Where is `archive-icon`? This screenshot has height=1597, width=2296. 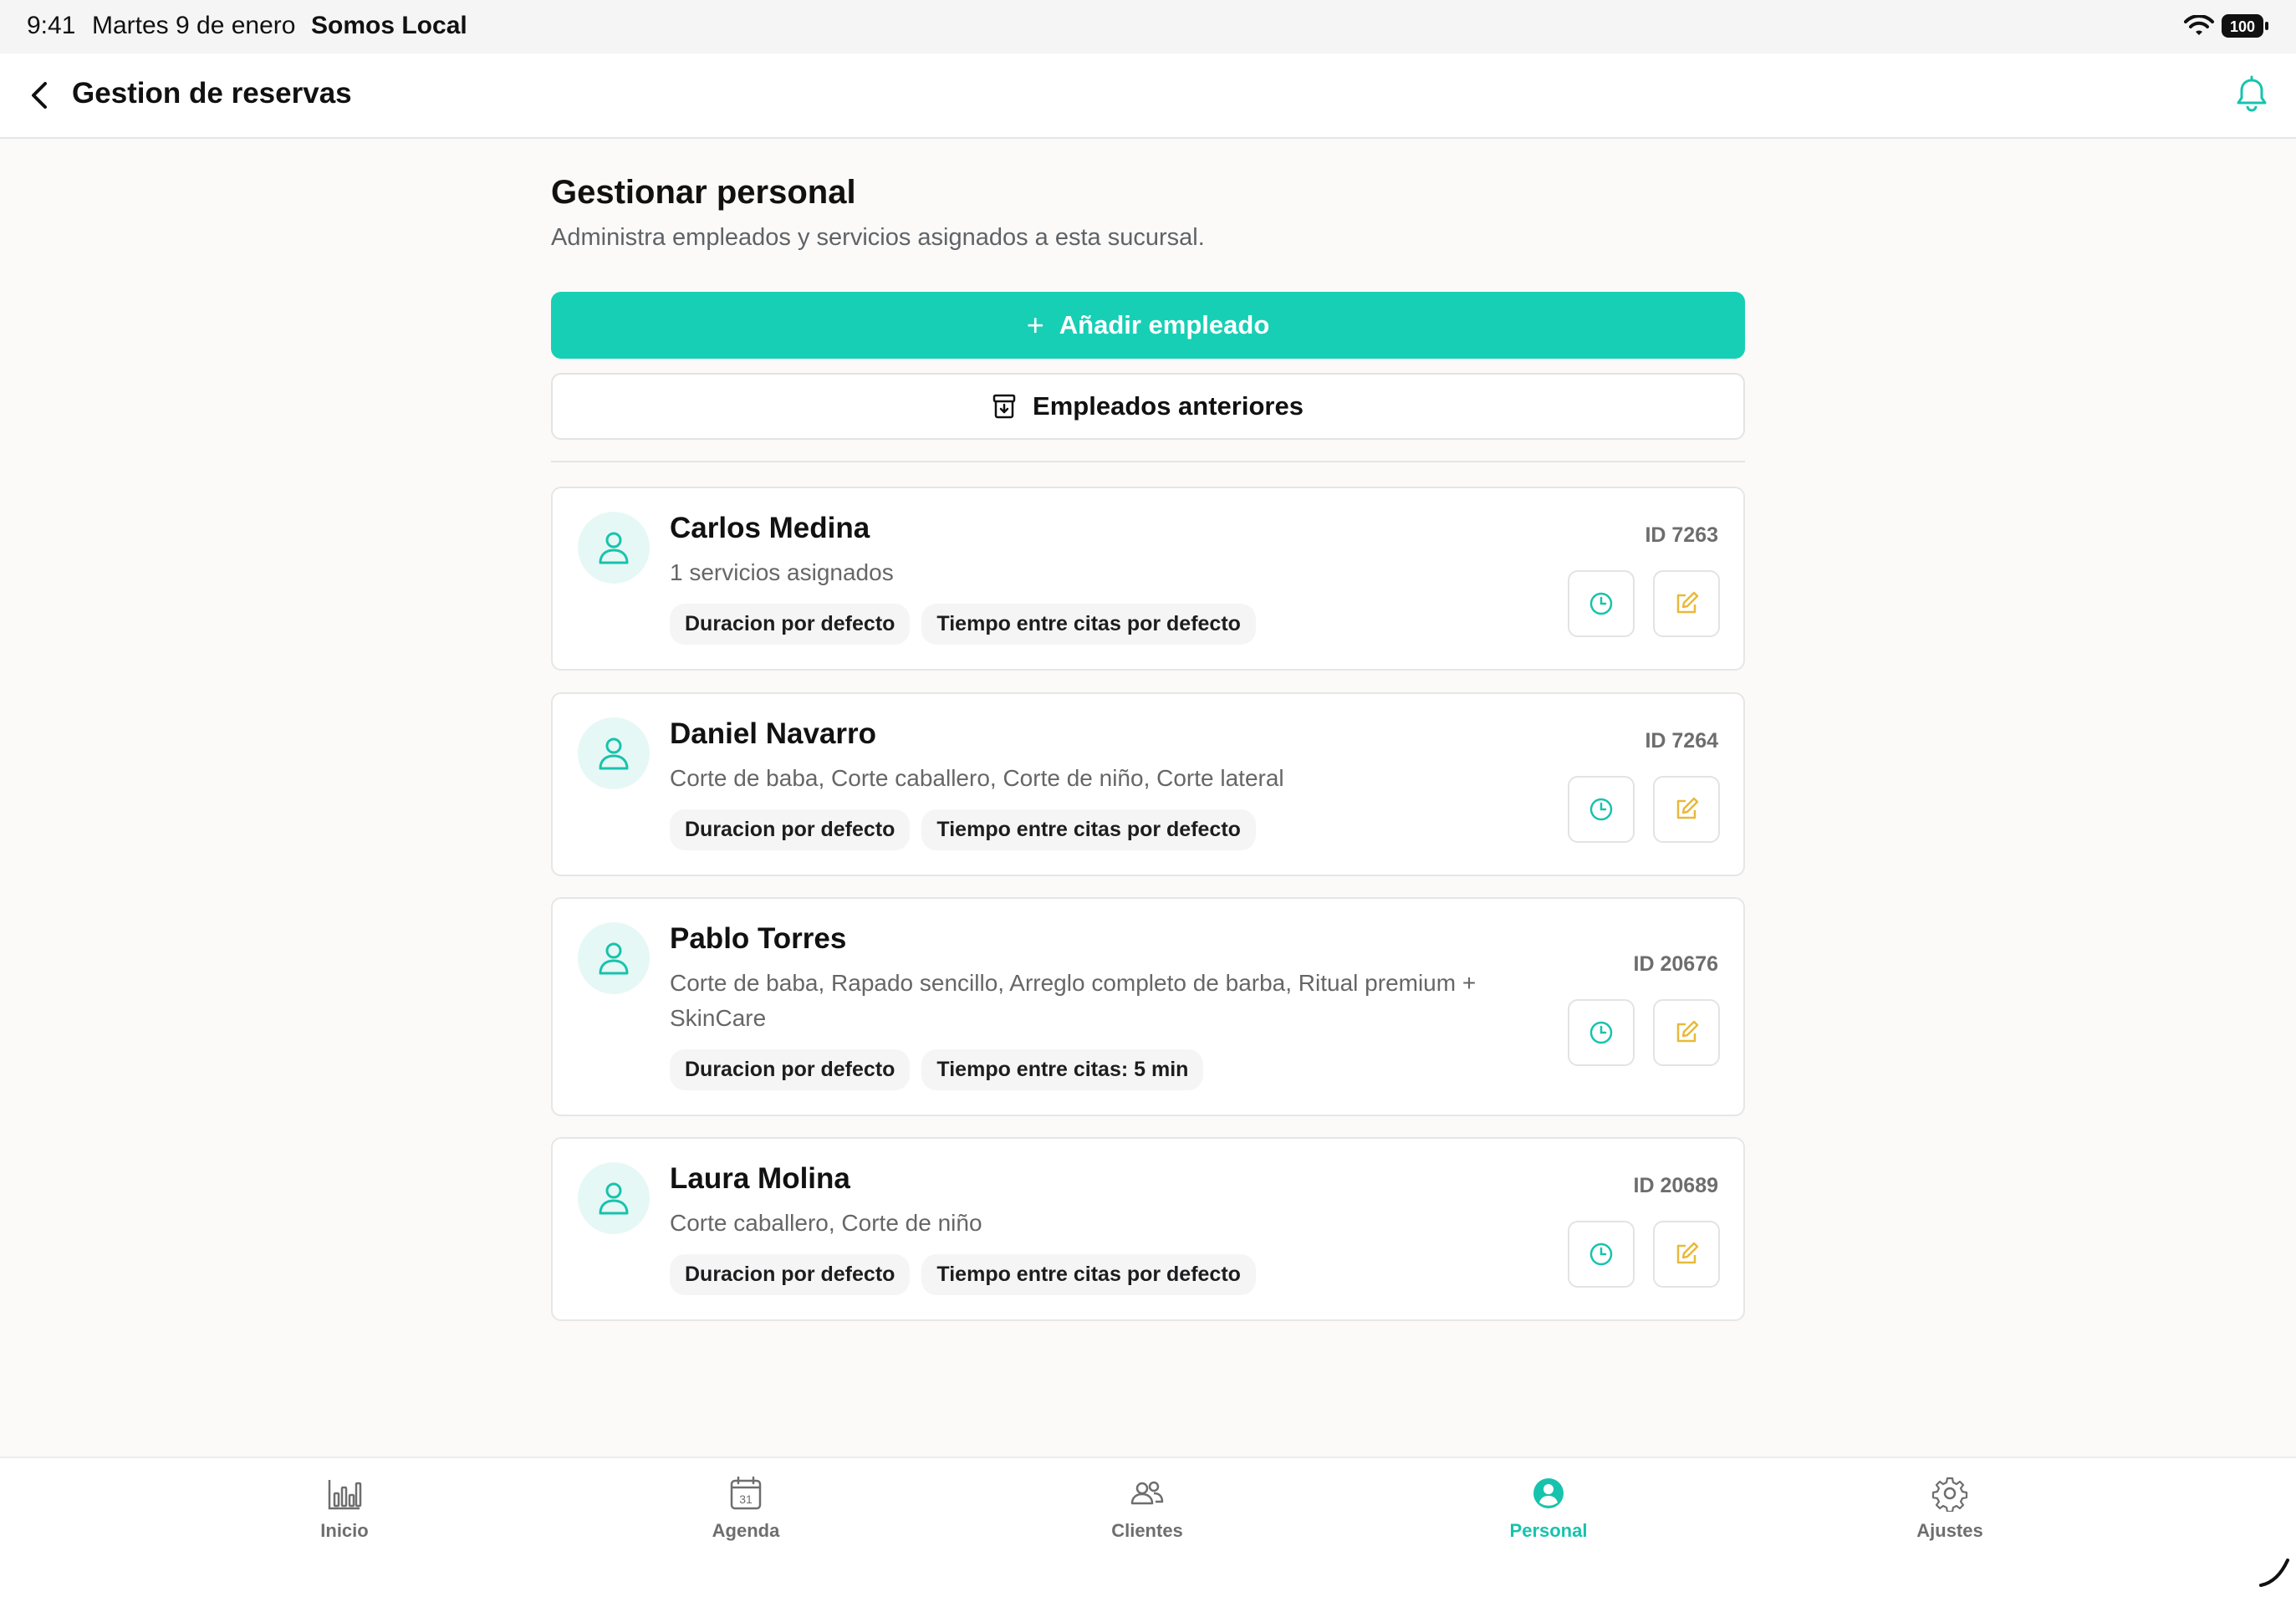
archive-icon is located at coordinates (1004, 406).